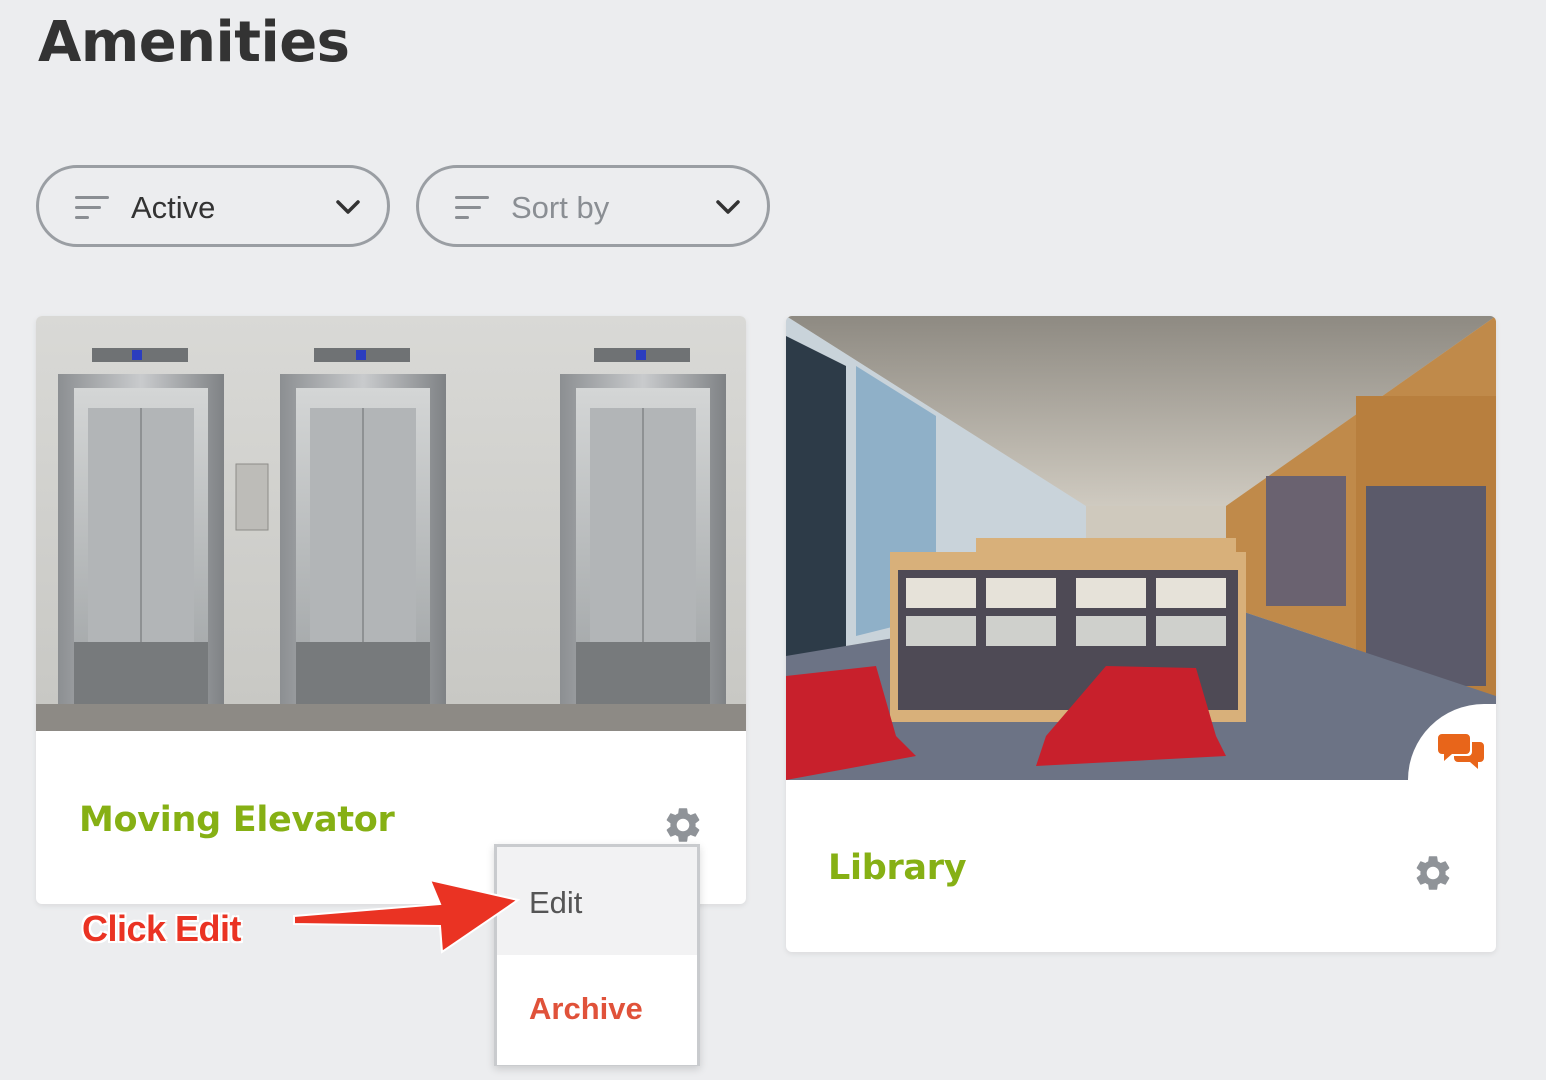 This screenshot has height=1080, width=1546. Describe the element at coordinates (556, 902) in the screenshot. I see `menu-item-edit-label: Edit` at that location.